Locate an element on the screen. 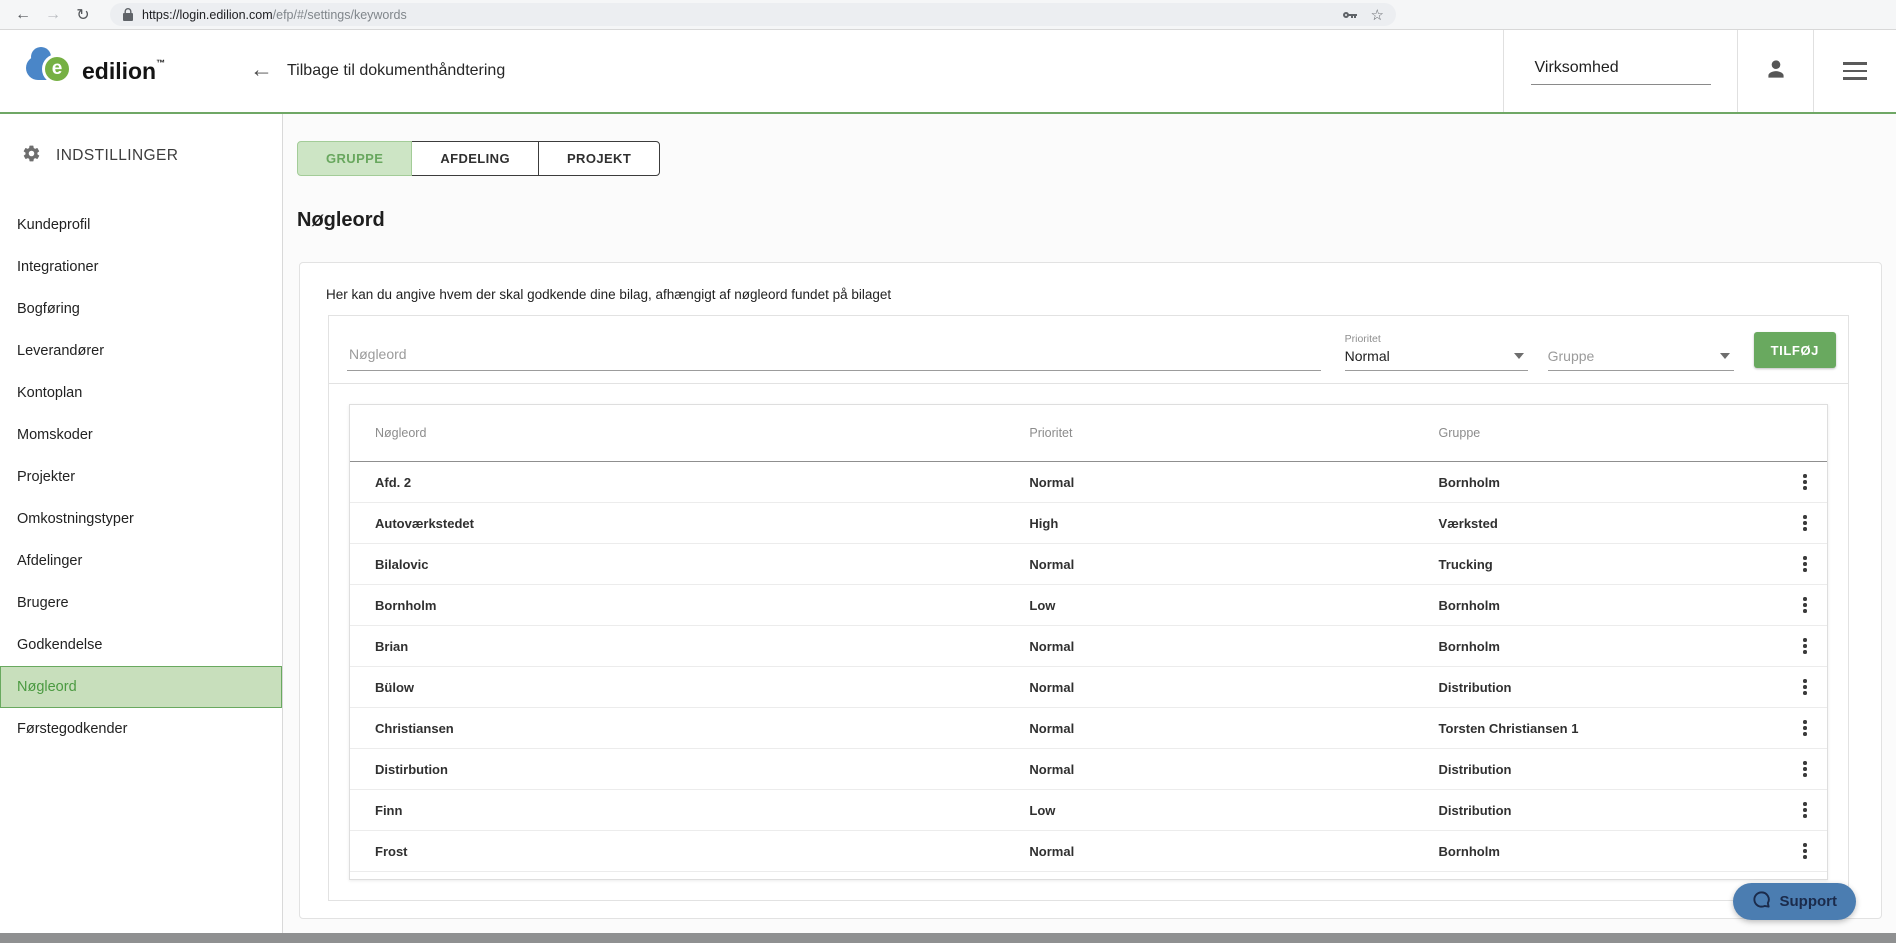  group-field: Gruppe is located at coordinates (1640, 359).